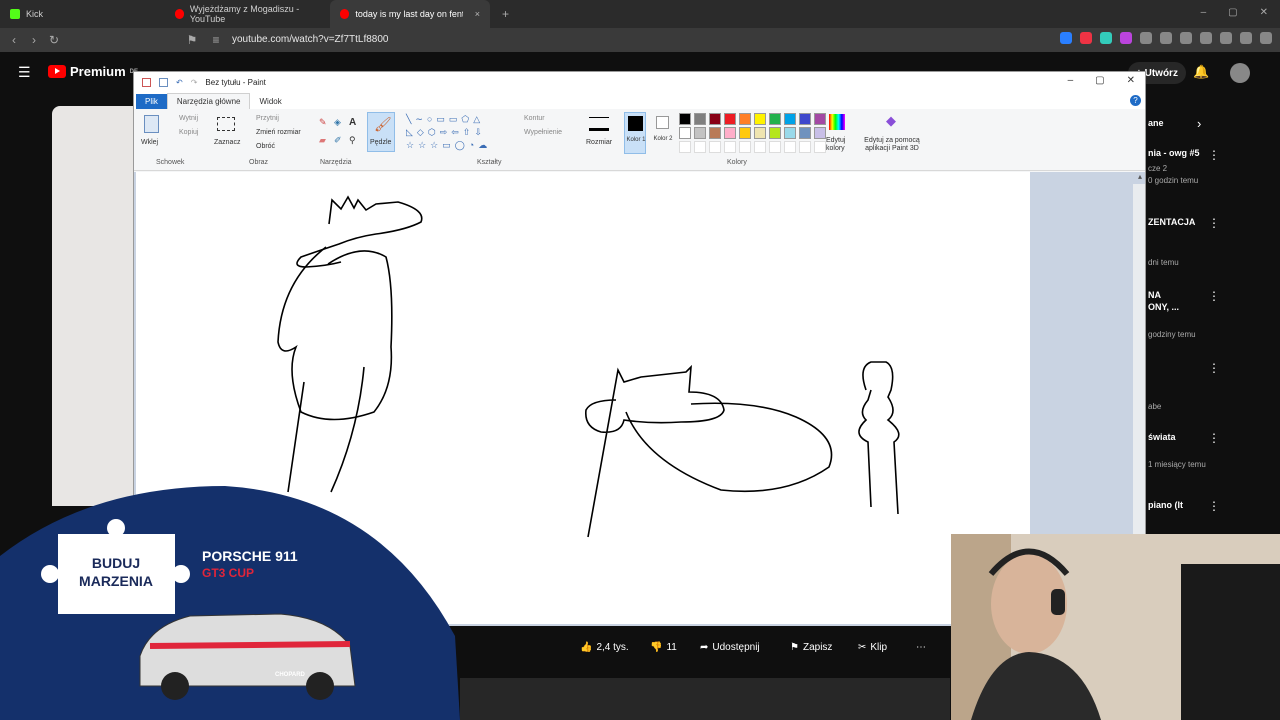  Describe the element at coordinates (24, 72) in the screenshot. I see `hamburger-menu-icon: ☰` at that location.